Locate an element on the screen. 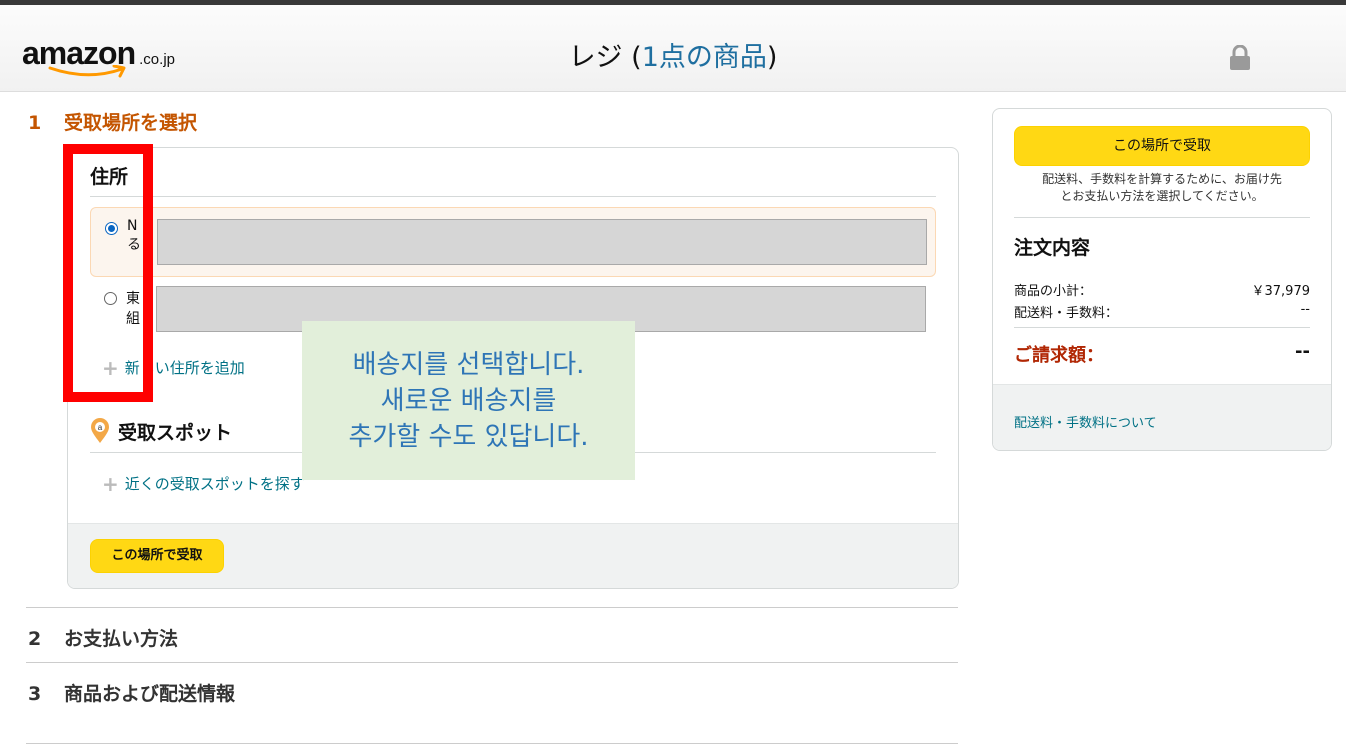 This screenshot has height=751, width=1346. svg-text: a is located at coordinates (100, 427).